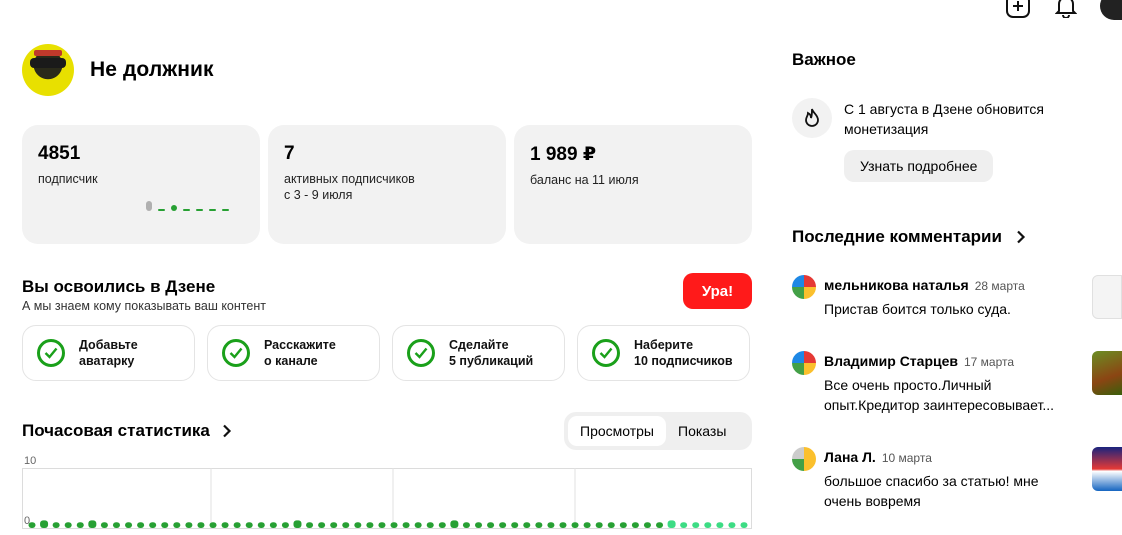 Image resolution: width=1122 pixels, height=535 pixels. I want to click on stat-balance: 1 989 ₽ баланс на 11 июля, so click(633, 184).